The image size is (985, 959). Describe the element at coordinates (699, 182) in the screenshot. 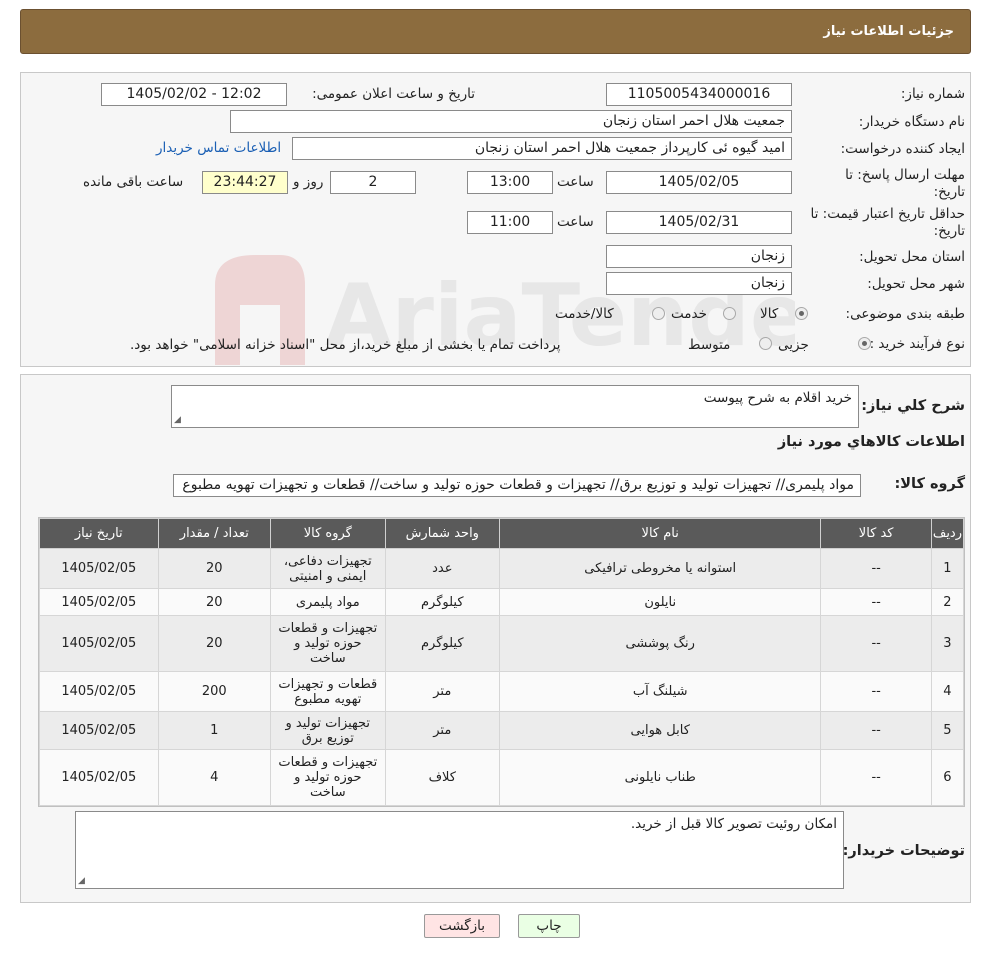

I see `deadline-date-field: 1405/02/05` at that location.